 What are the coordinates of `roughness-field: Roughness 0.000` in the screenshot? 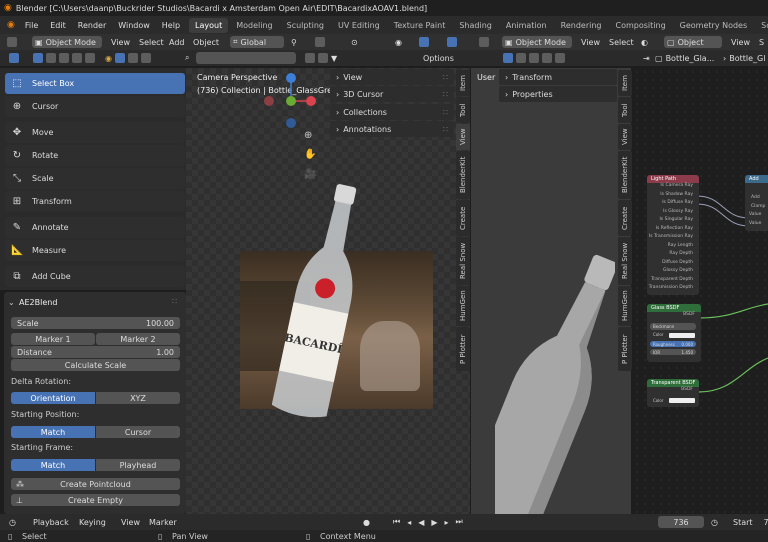 It's located at (673, 344).